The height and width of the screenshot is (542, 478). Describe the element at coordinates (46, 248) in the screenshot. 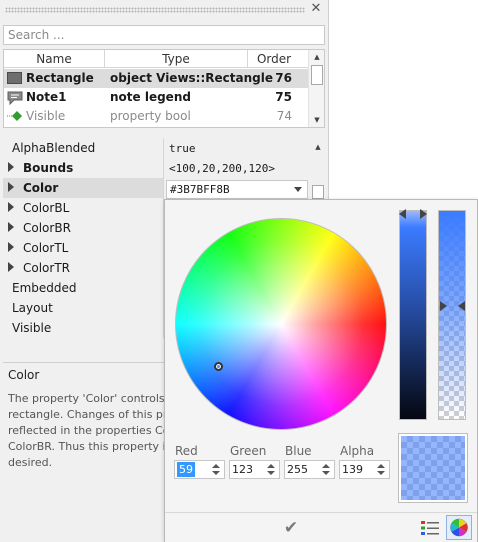

I see `prop-name: ColorTL` at that location.